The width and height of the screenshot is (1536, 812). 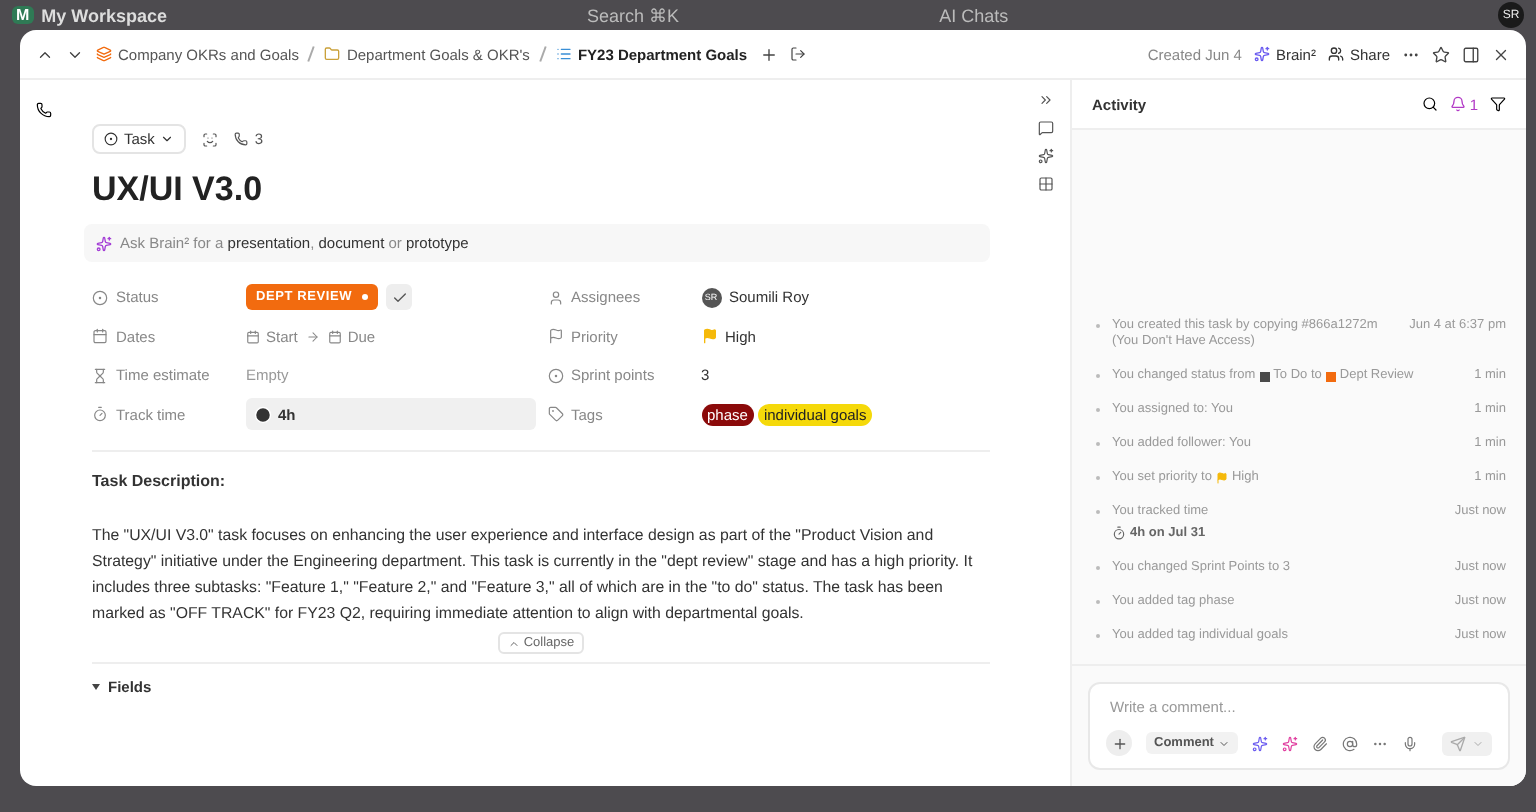 What do you see at coordinates (1457, 104) in the screenshot?
I see `bell-icon` at bounding box center [1457, 104].